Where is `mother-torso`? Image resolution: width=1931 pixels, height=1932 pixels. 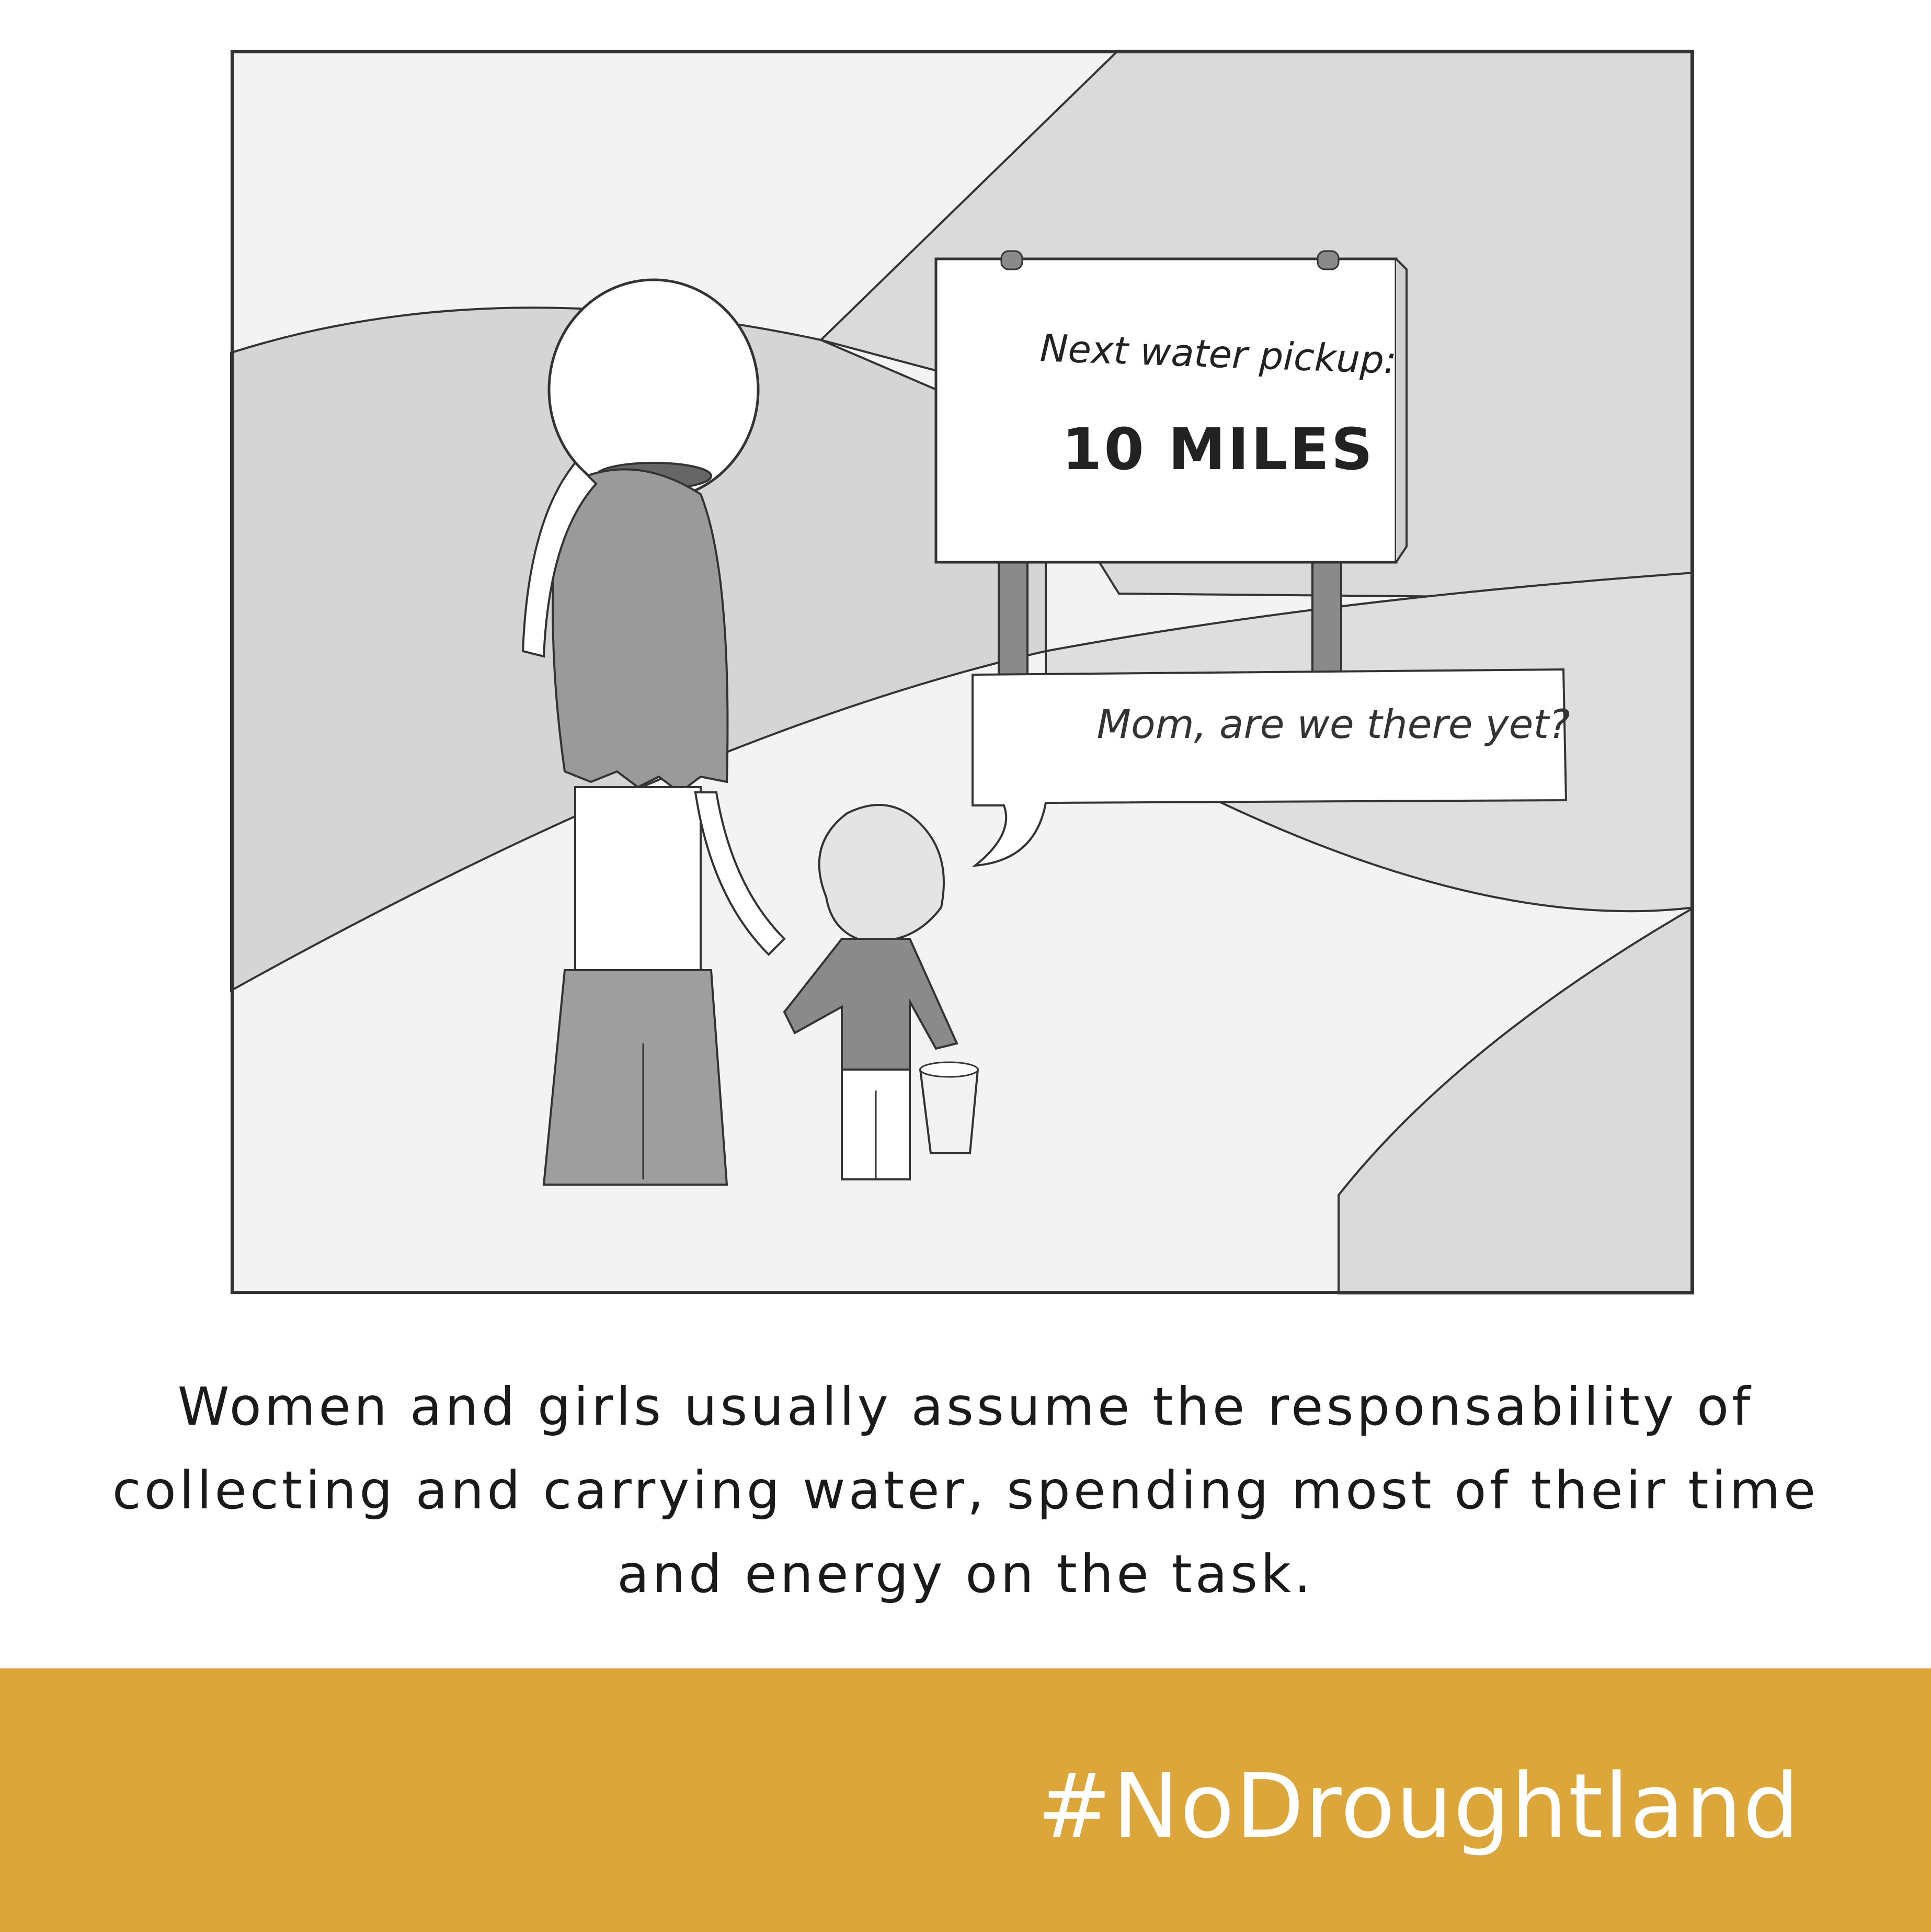 mother-torso is located at coordinates (638, 878).